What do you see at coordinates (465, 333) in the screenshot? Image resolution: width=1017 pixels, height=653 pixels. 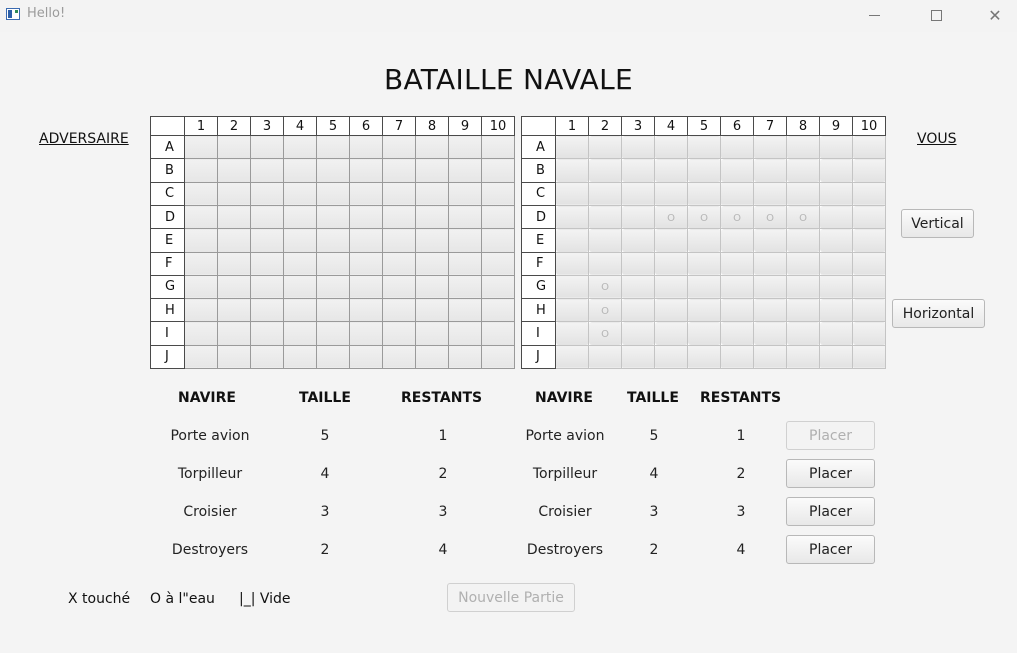 I see `opponent-grid-cell-I9` at bounding box center [465, 333].